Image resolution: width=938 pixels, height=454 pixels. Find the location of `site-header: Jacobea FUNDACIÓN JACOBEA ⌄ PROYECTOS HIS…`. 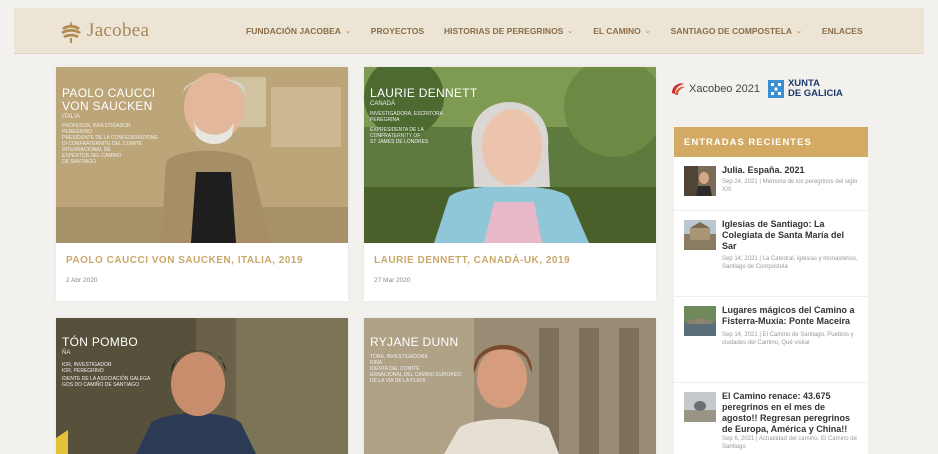

site-header: Jacobea FUNDACIÓN JACOBEA ⌄ PROYECTOS HIS… is located at coordinates (469, 31).